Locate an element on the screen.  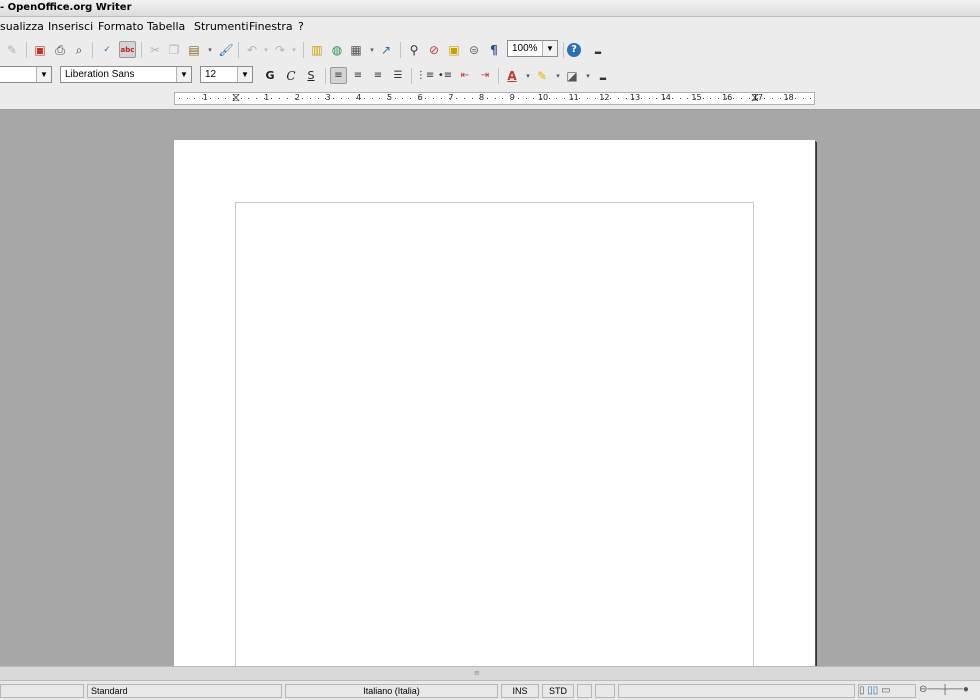
underline-button: S is located at coordinates (311, 76).